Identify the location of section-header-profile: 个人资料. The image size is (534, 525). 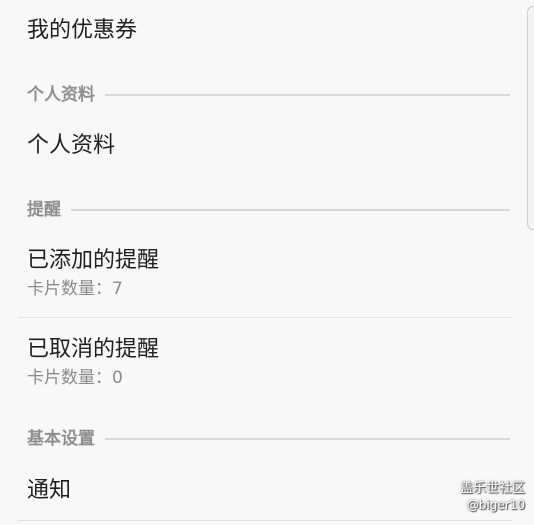
(268, 95).